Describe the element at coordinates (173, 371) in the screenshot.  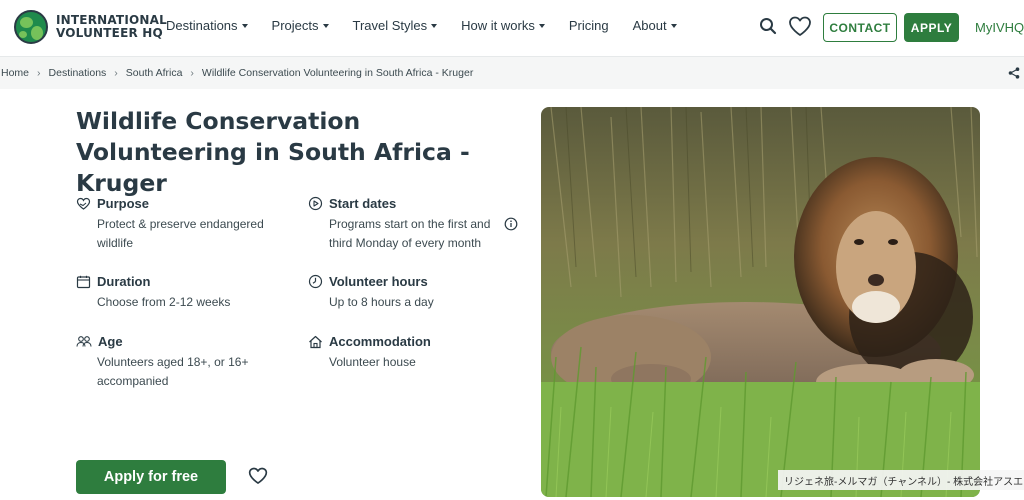
I see `fact-value: Volunteers aged 18+, or 16+ accompanied` at that location.